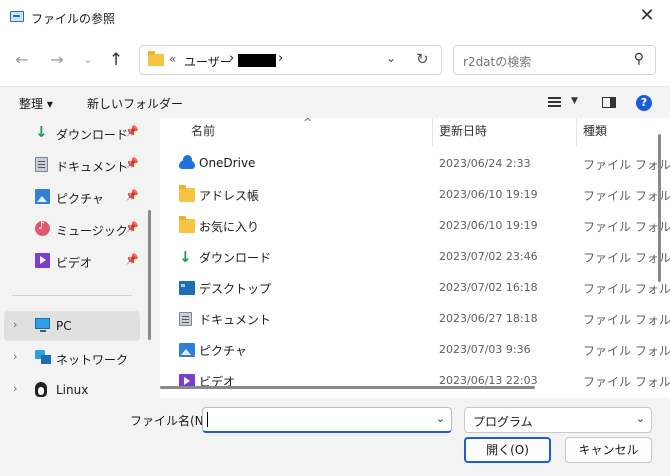  What do you see at coordinates (92, 231) in the screenshot?
I see `sidebar-item-label: ミュージック` at bounding box center [92, 231].